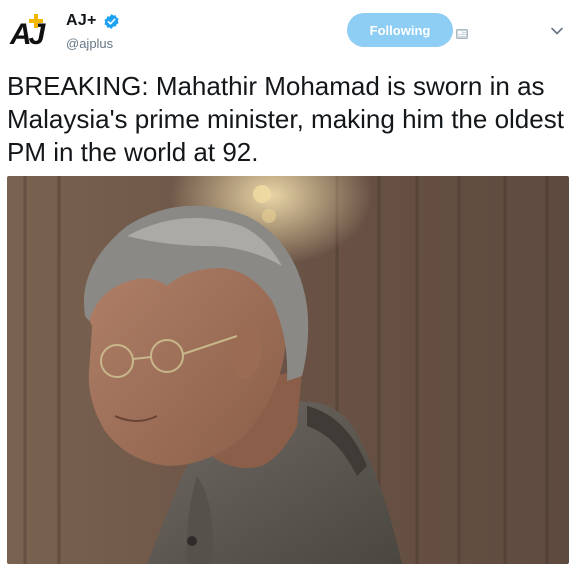 The height and width of the screenshot is (565, 576). Describe the element at coordinates (111, 21) in the screenshot. I see `verified-badge-icon` at that location.